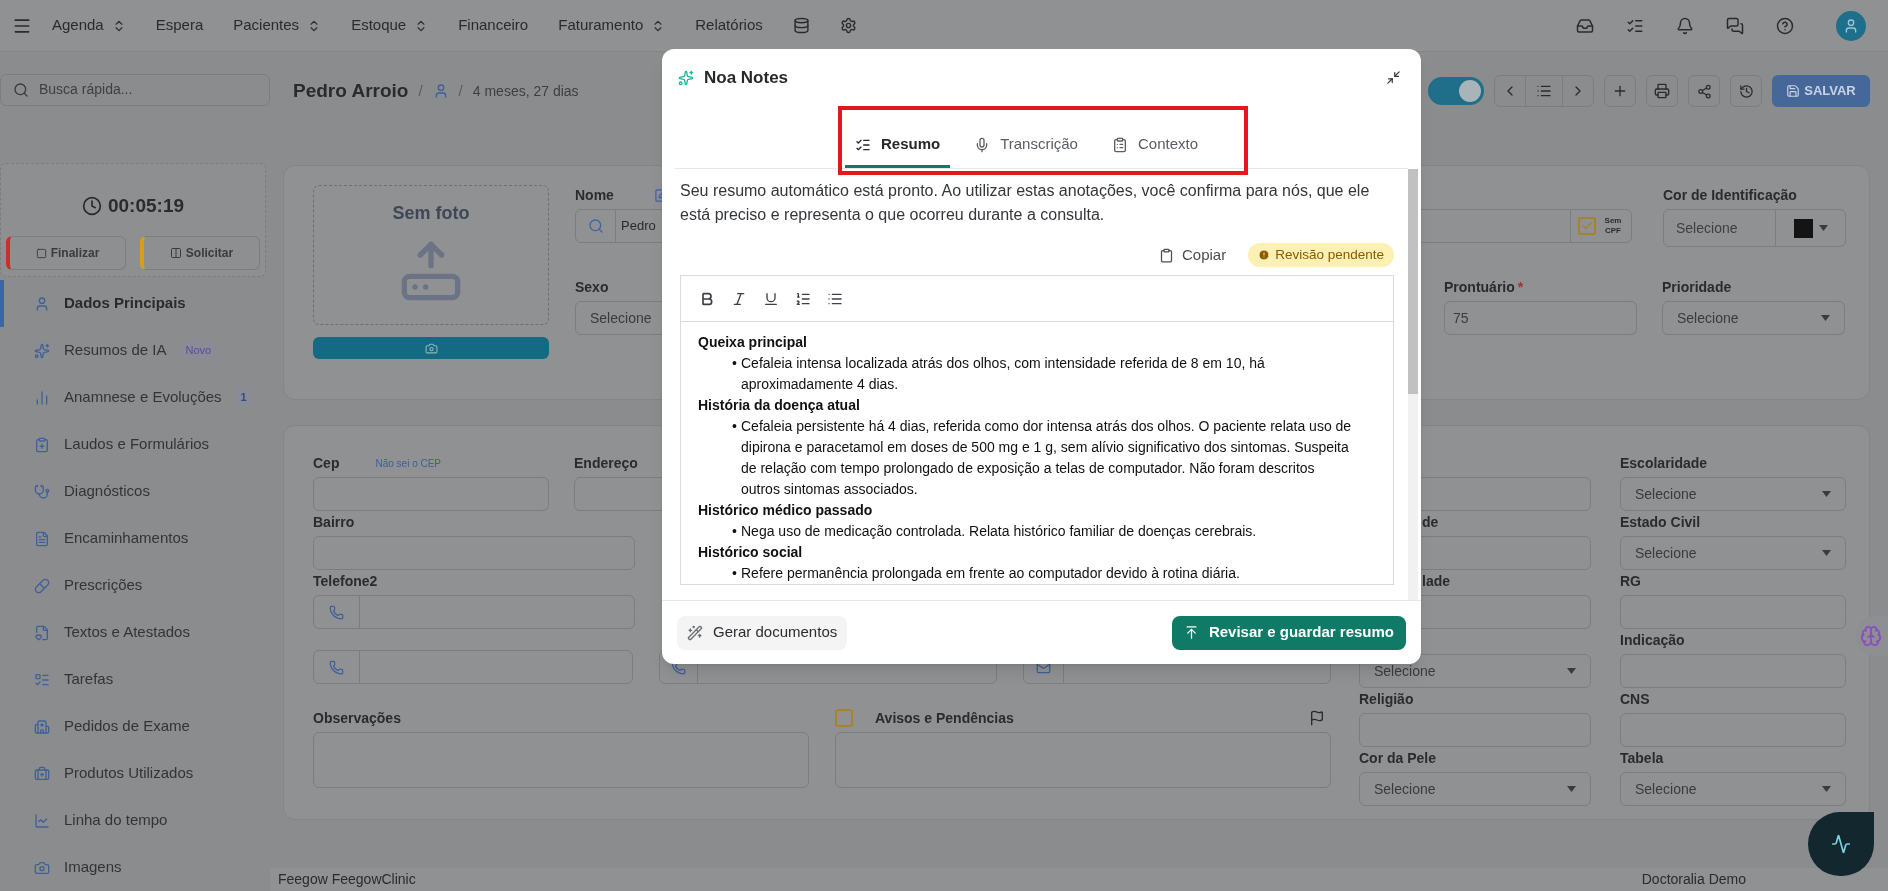  Describe the element at coordinates (753, 342) in the screenshot. I see `section-heading: Queixa principal` at that location.